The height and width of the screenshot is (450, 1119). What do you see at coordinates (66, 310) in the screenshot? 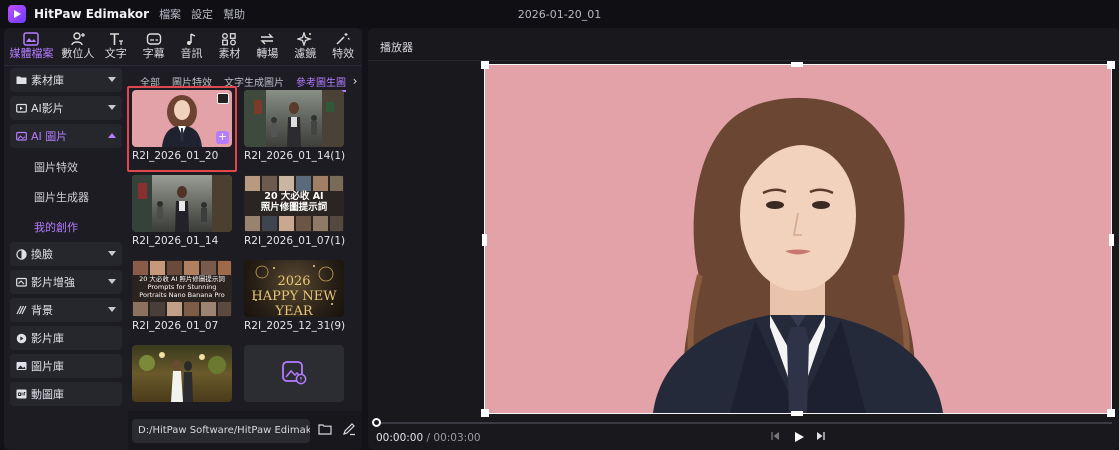
I see `category-background: 背景` at bounding box center [66, 310].